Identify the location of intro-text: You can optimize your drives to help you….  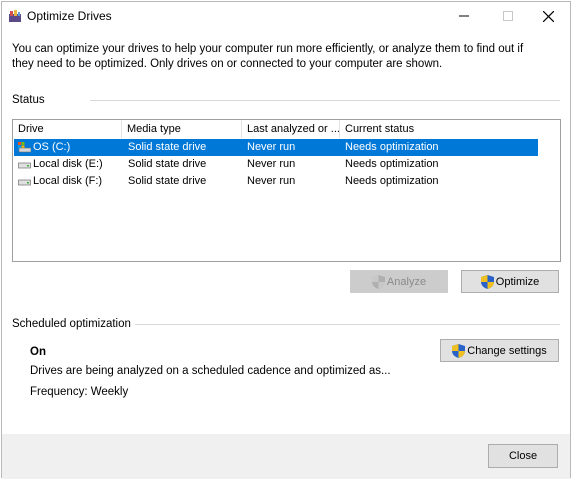
(268, 56).